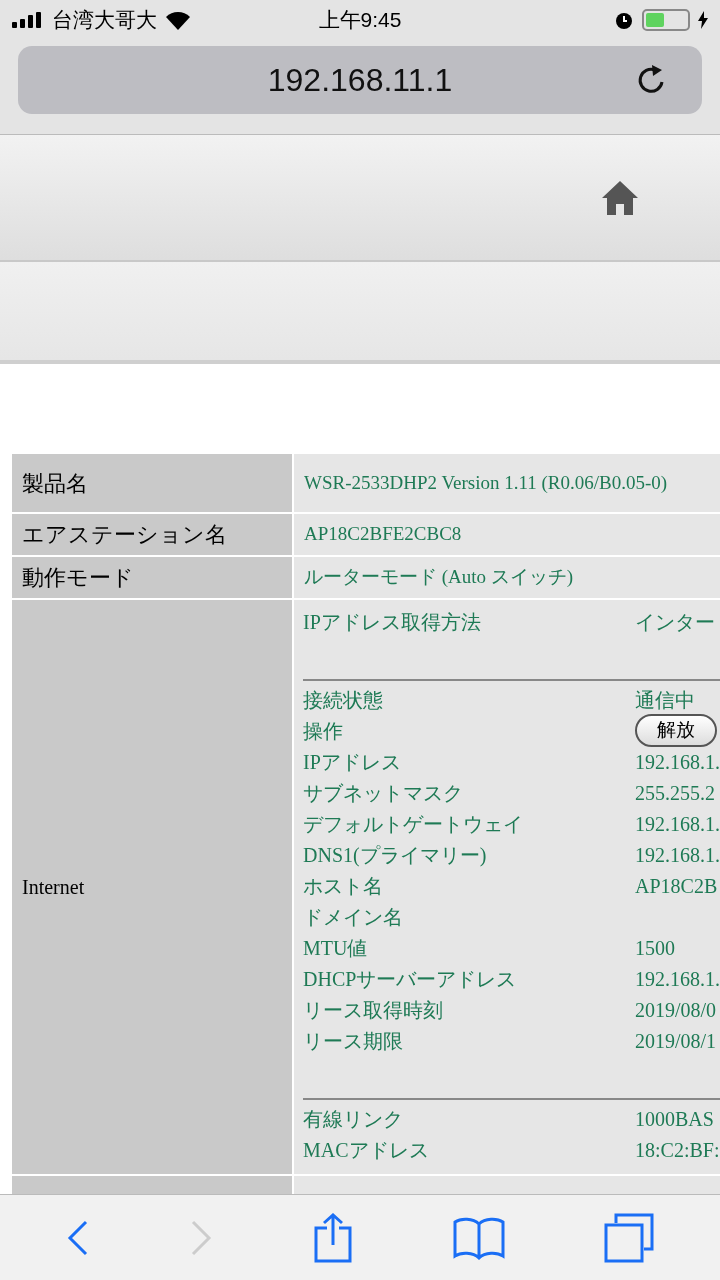  Describe the element at coordinates (478, 1237) in the screenshot. I see `bookmarks-icon` at that location.